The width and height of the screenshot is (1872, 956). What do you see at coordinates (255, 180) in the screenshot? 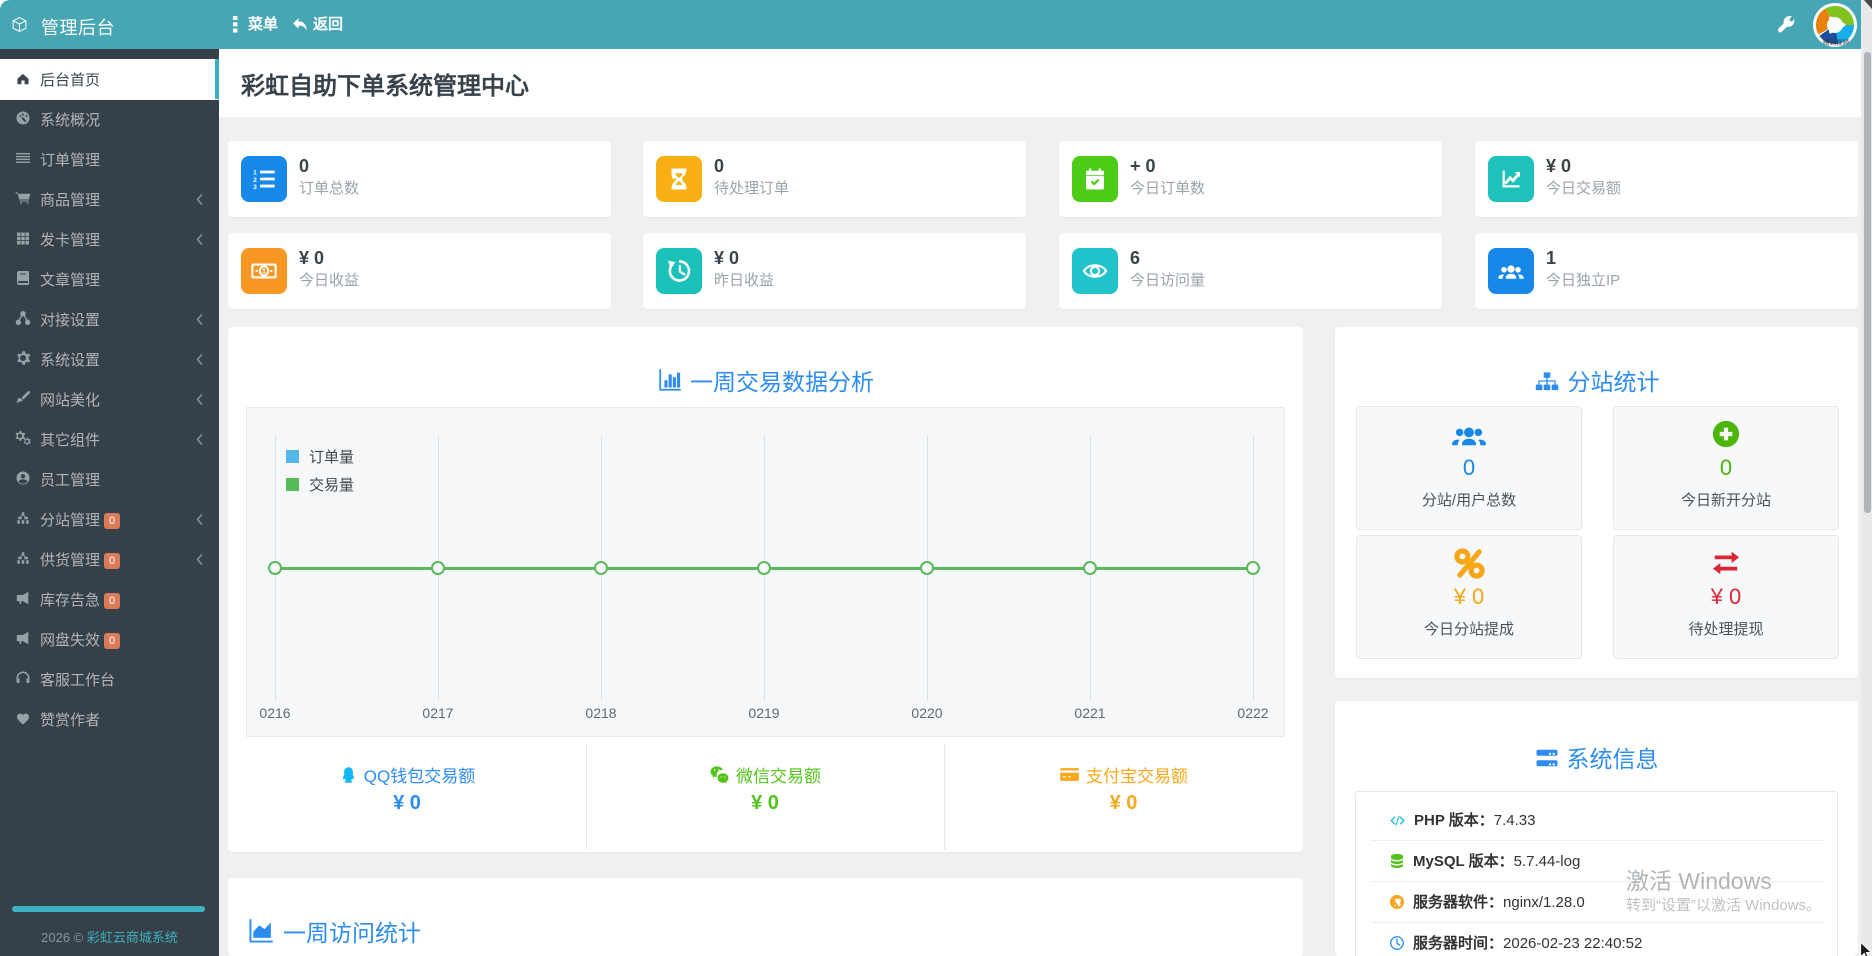
I see `svg-text: 2` at bounding box center [255, 180].